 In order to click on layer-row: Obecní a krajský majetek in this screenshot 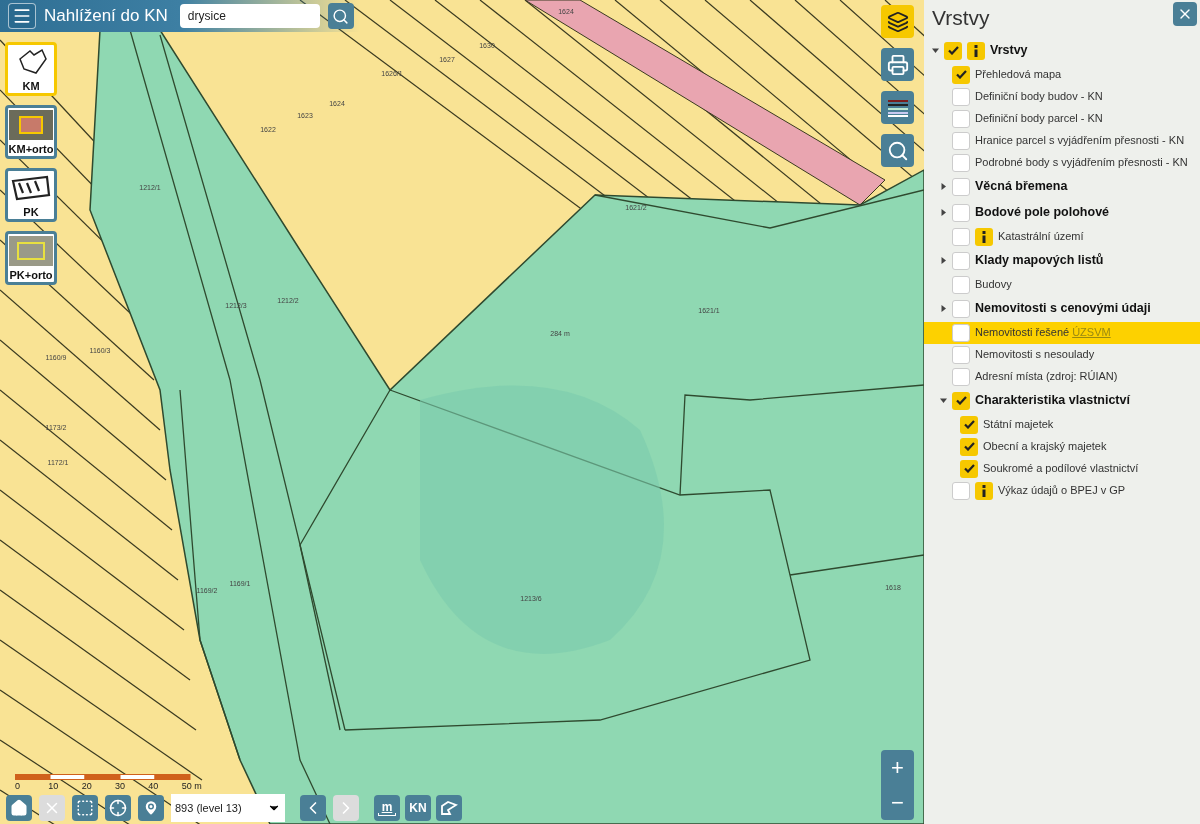, I will do `click(1062, 446)`.